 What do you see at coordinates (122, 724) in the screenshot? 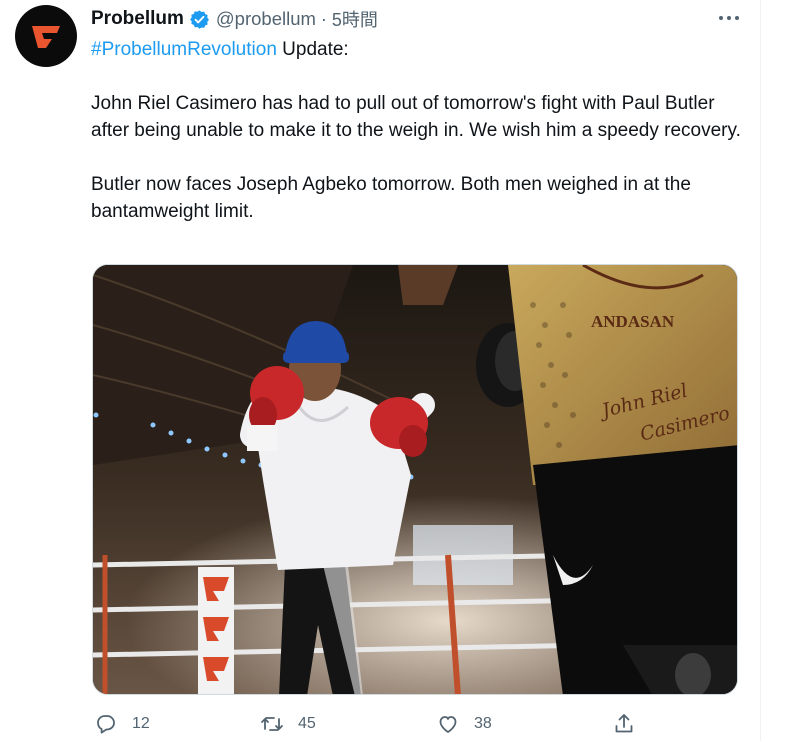
I see `reply-button: 12` at bounding box center [122, 724].